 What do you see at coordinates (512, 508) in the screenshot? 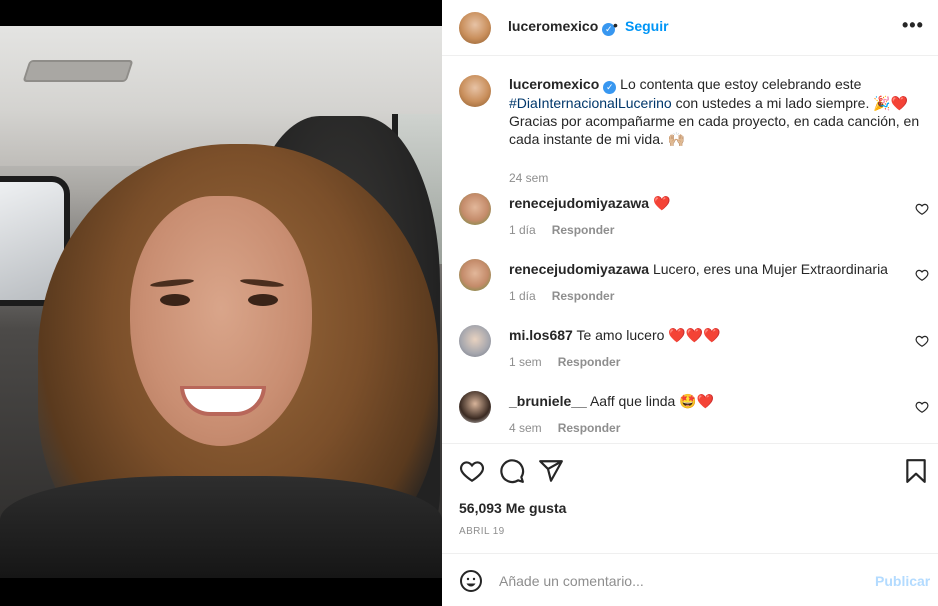
I see `likes-count: 56,093 Me gusta` at bounding box center [512, 508].